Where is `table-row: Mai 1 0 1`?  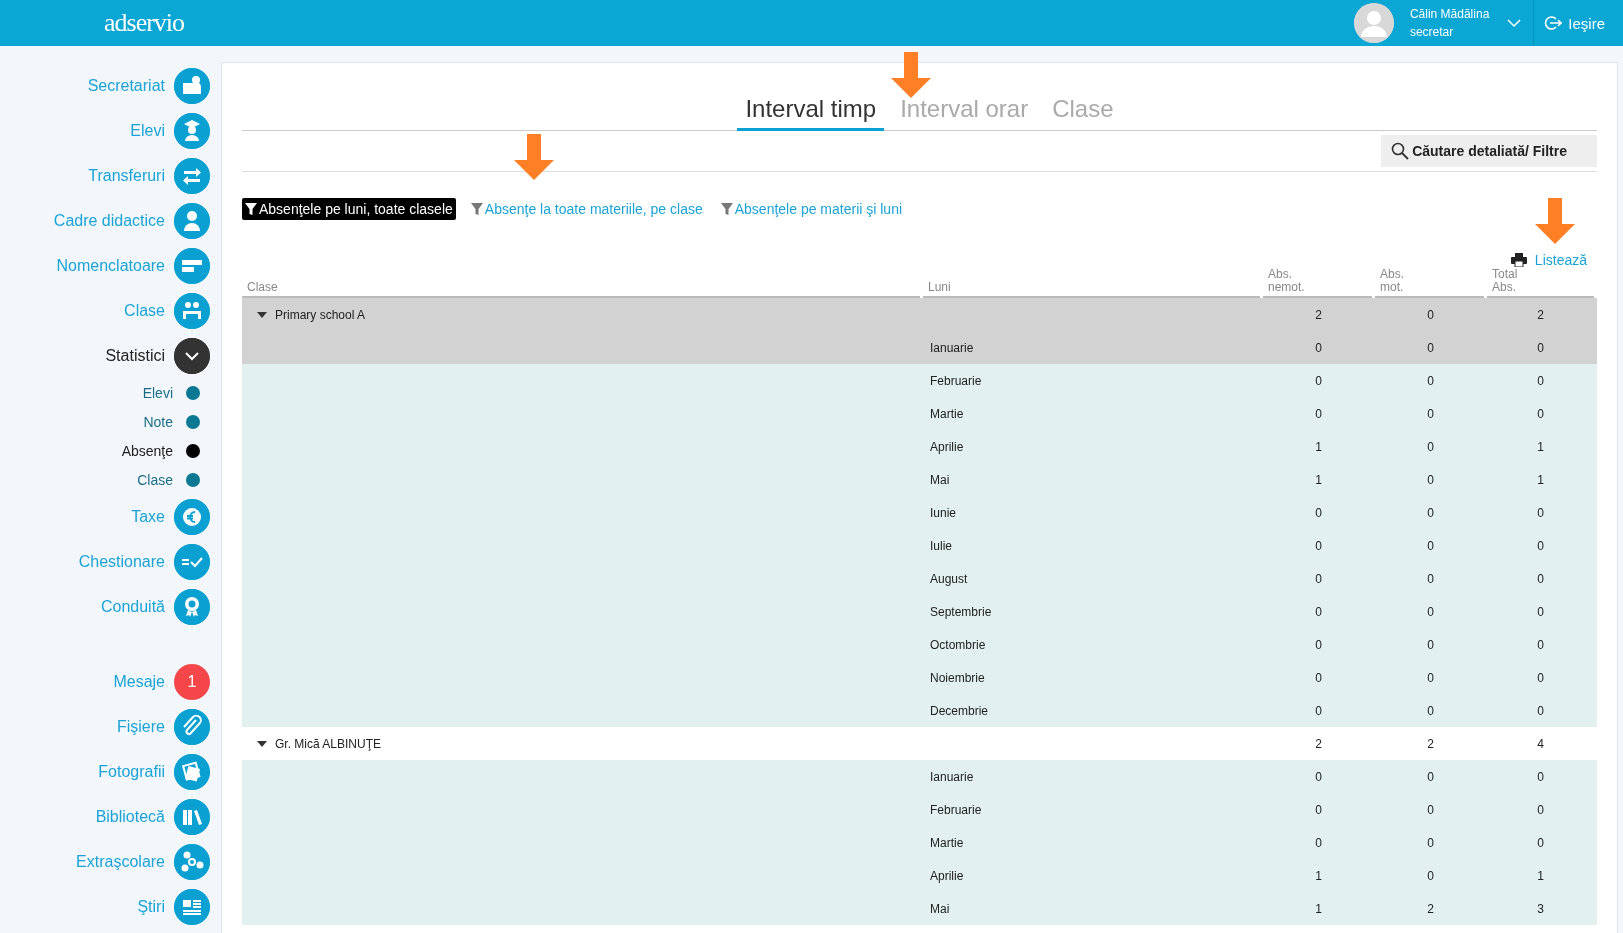
table-row: Mai 1 0 1 is located at coordinates (919, 479).